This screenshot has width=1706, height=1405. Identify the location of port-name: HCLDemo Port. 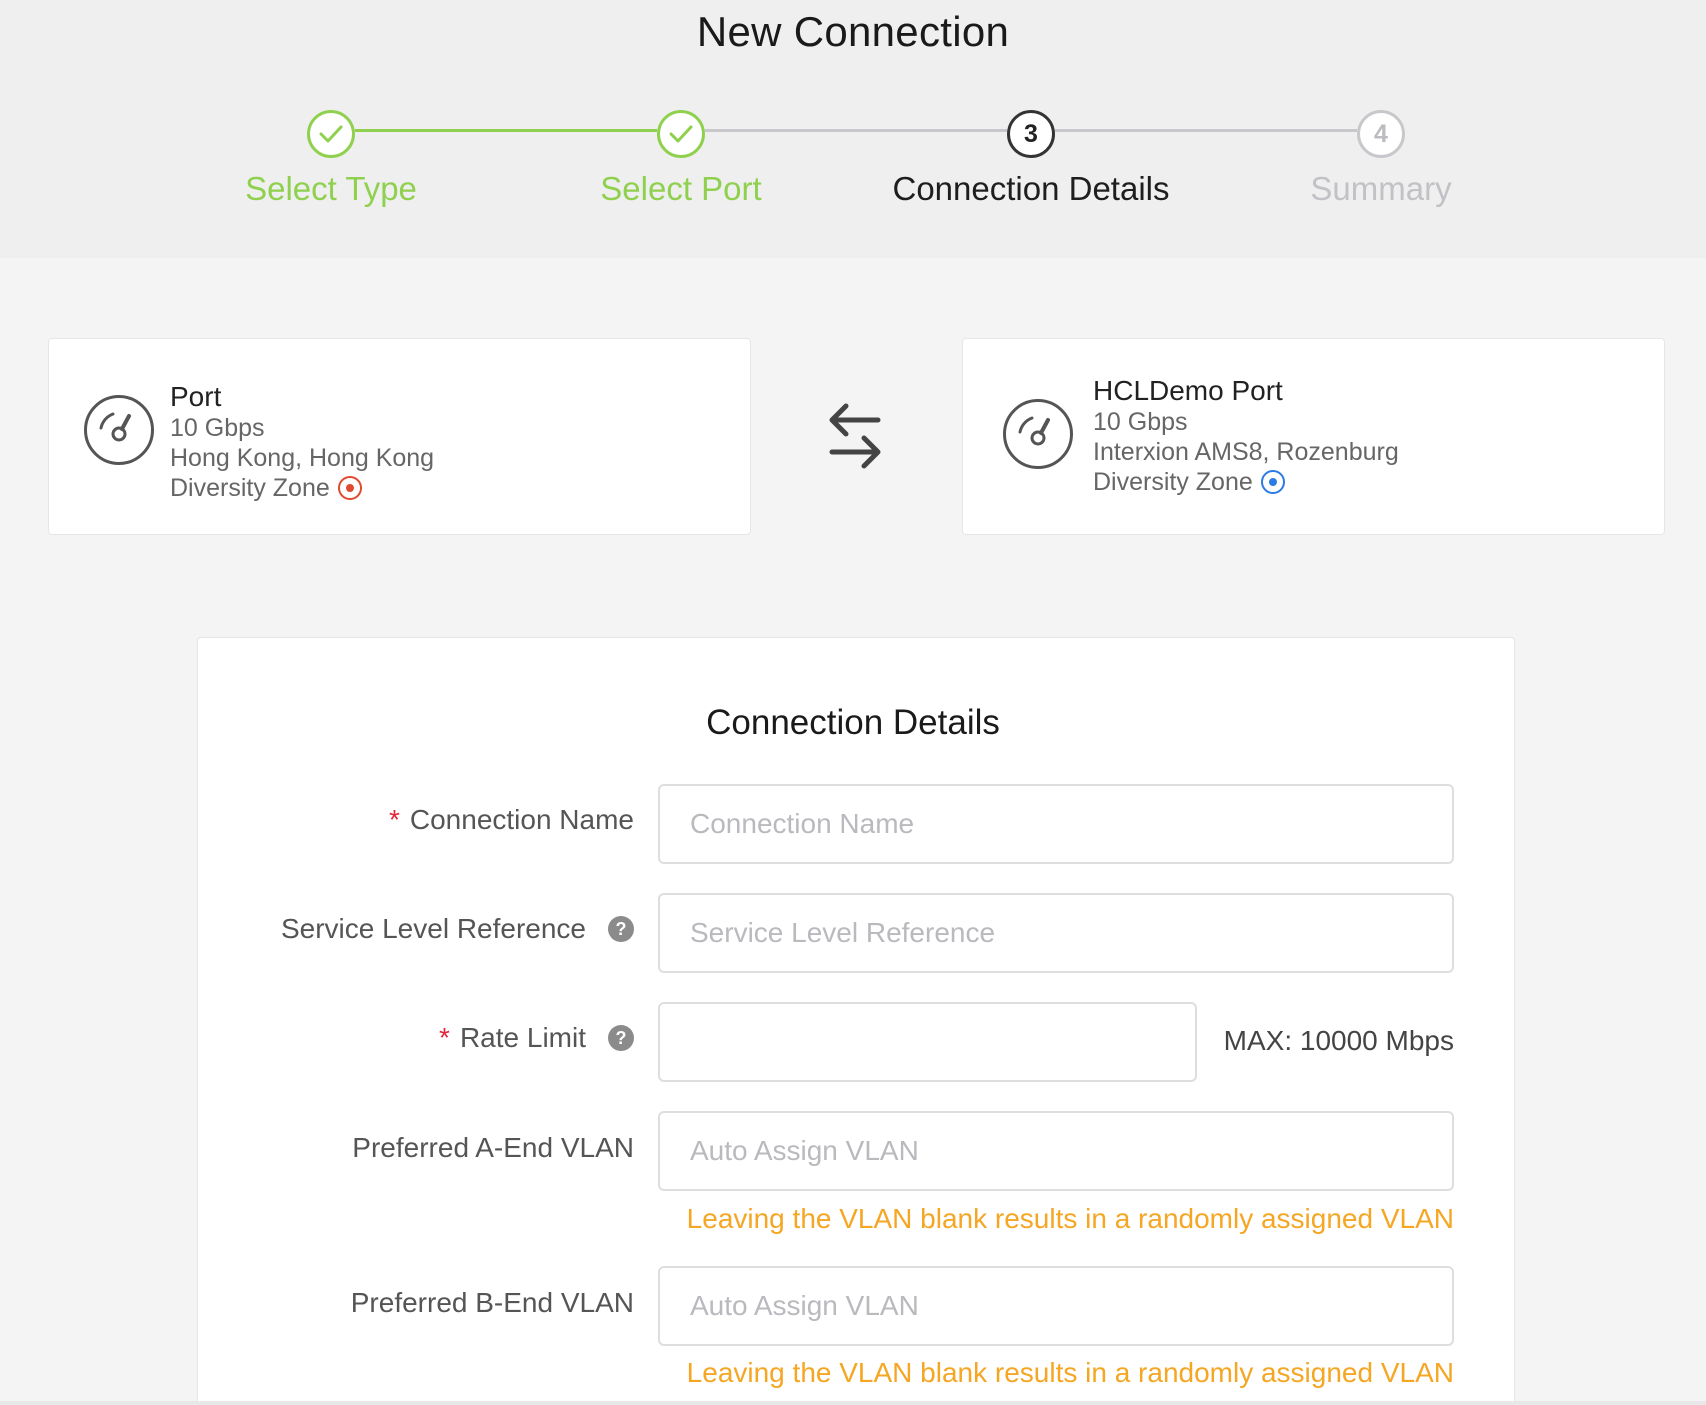
(1188, 390).